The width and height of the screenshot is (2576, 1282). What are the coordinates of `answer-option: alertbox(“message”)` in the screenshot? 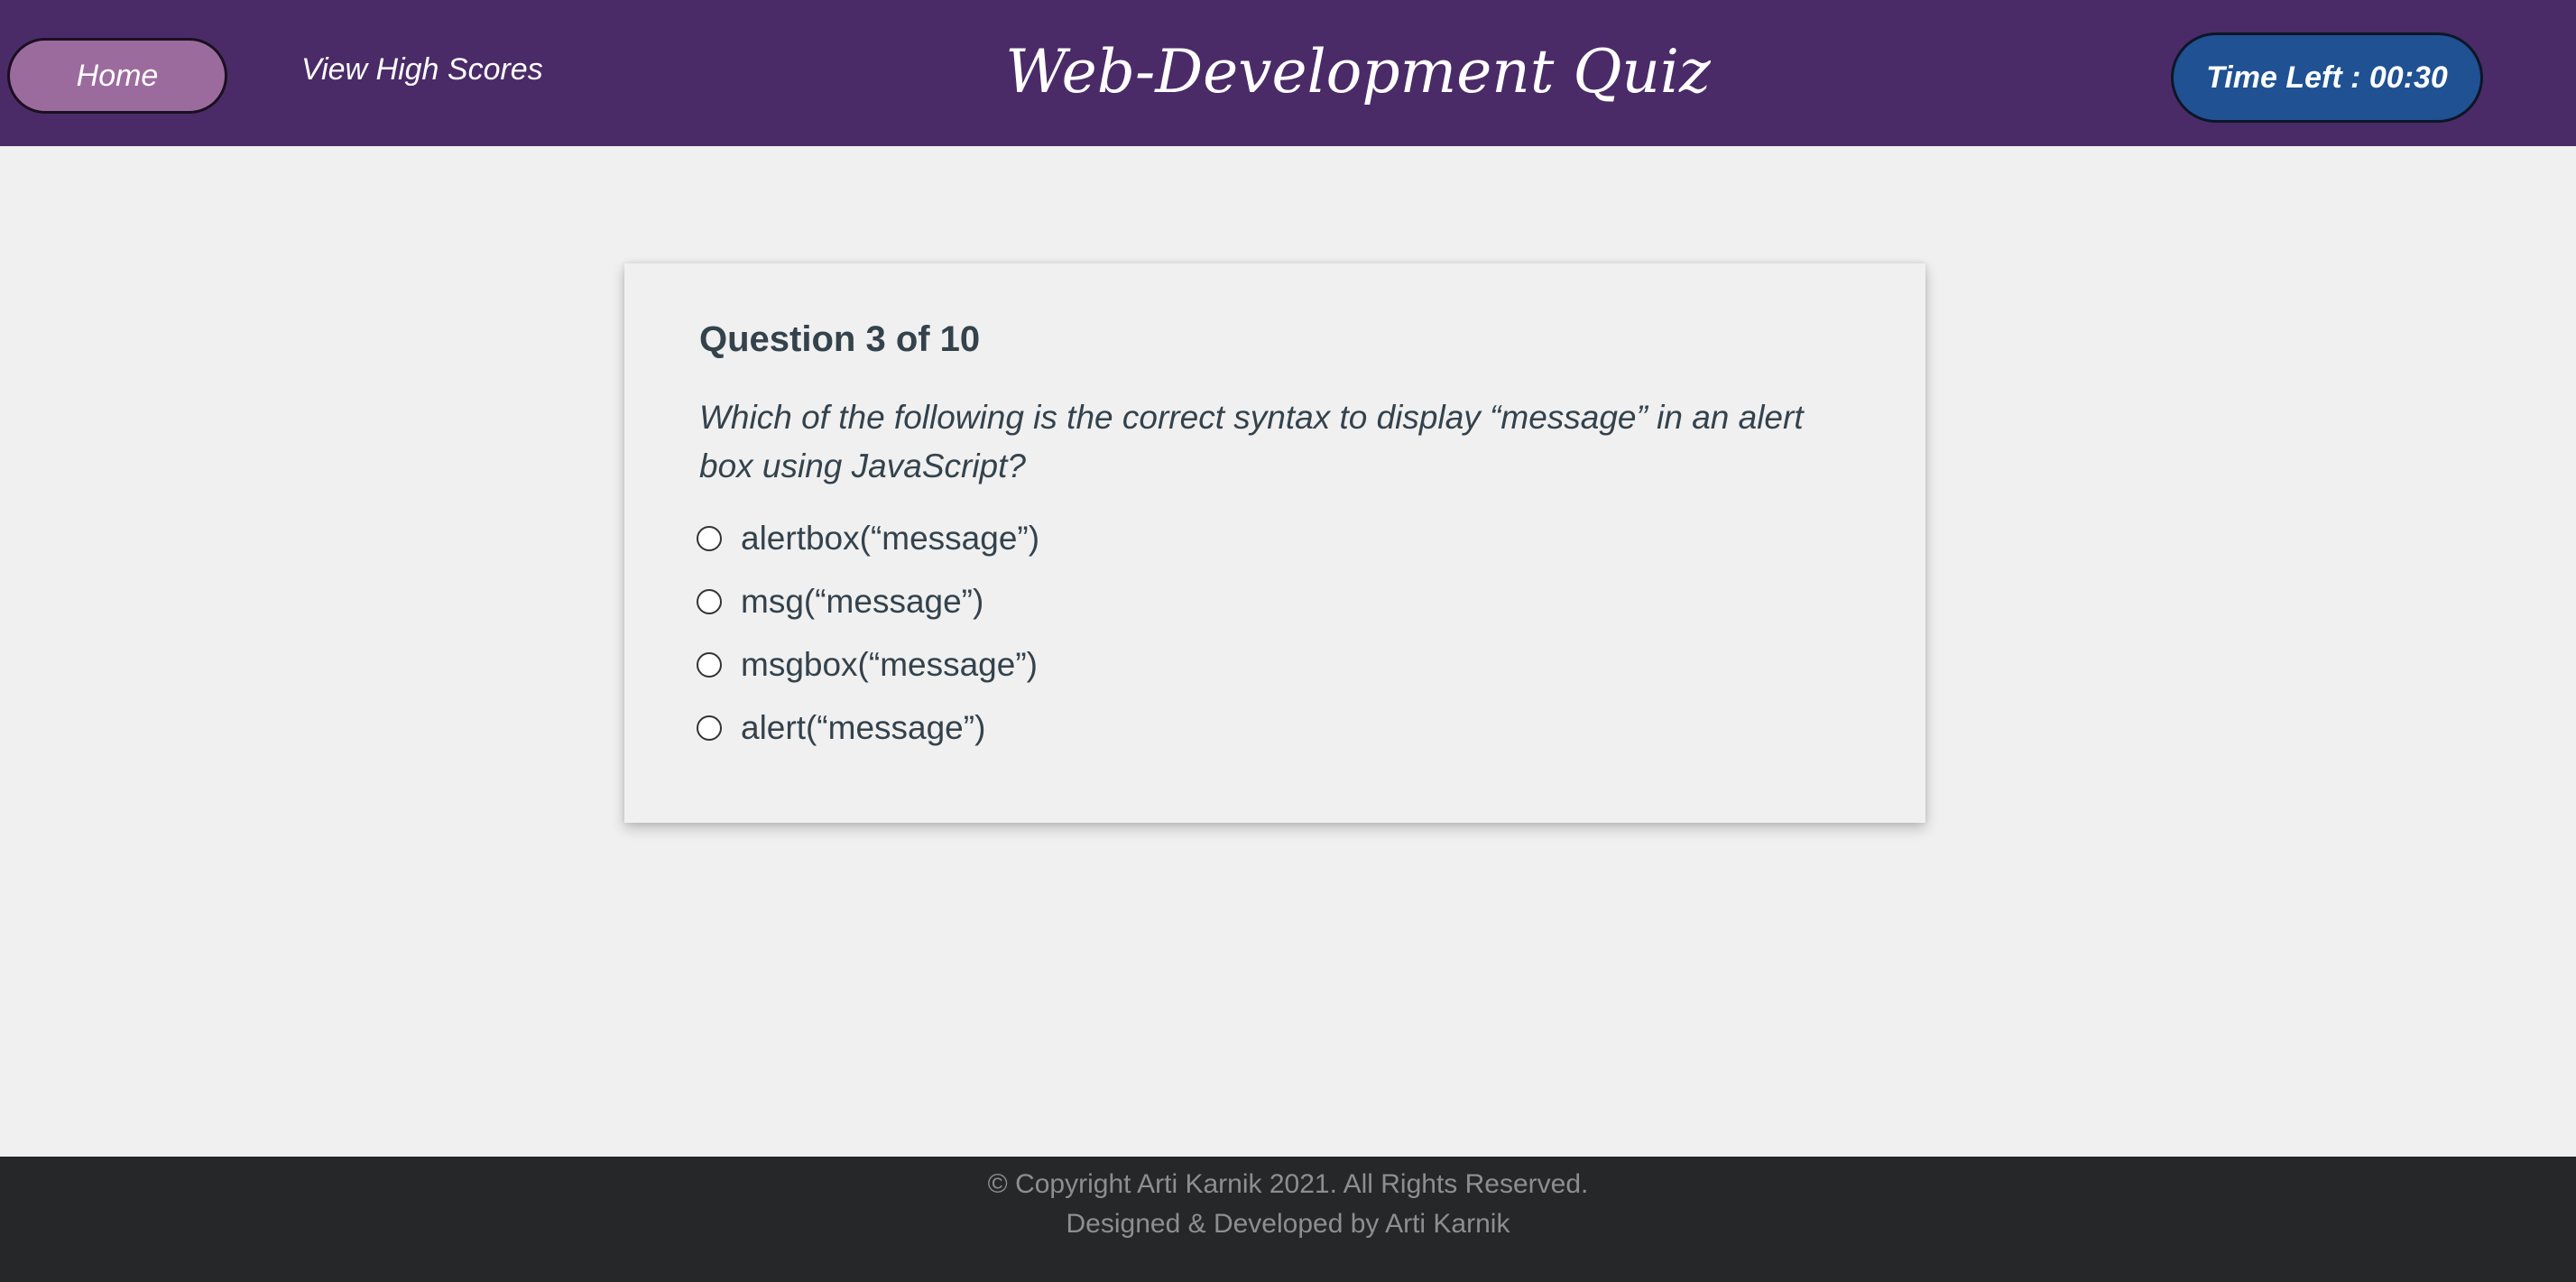 It's located at (868, 538).